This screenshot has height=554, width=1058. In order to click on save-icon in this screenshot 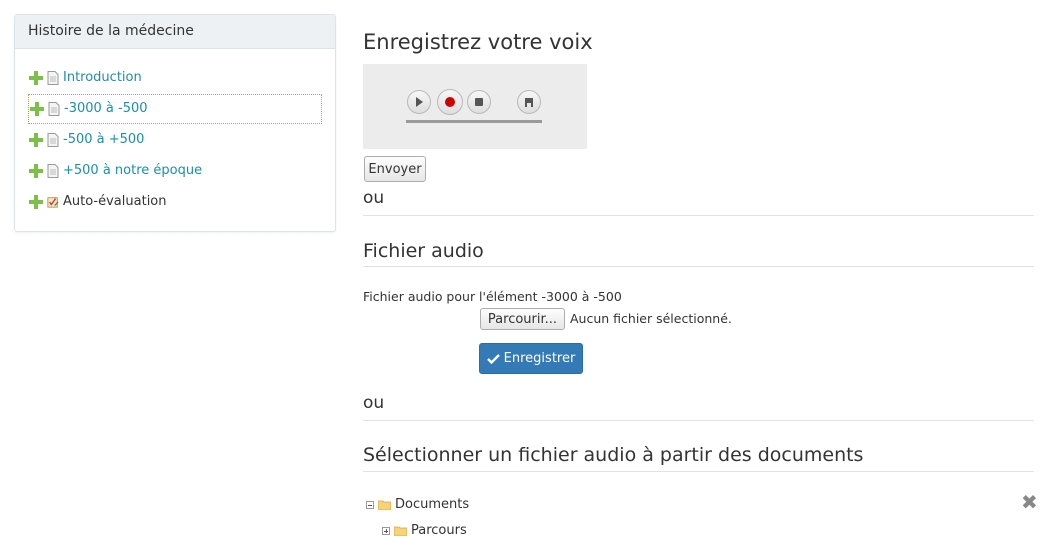, I will do `click(529, 102)`.